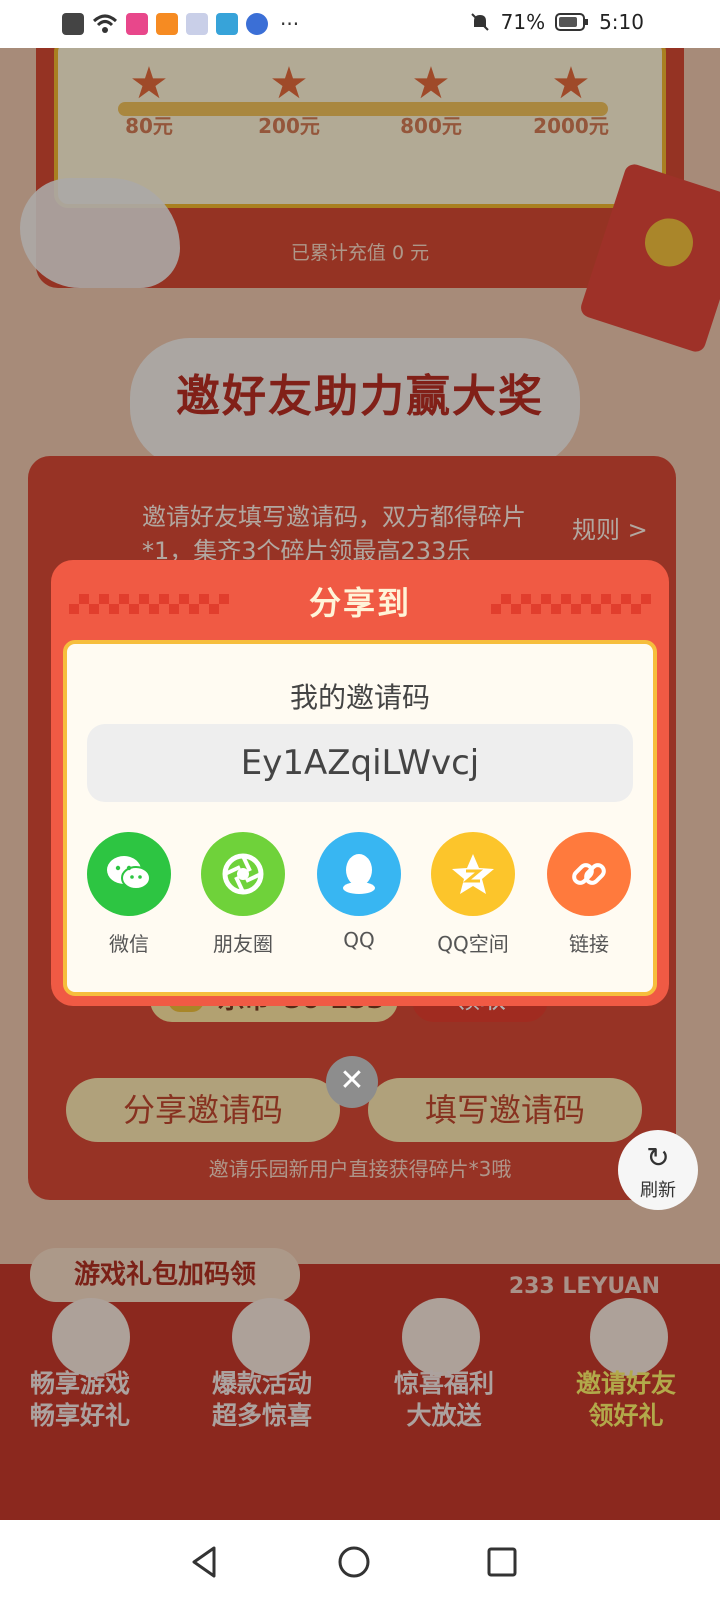  Describe the element at coordinates (359, 940) in the screenshot. I see `share-label: QQ` at that location.